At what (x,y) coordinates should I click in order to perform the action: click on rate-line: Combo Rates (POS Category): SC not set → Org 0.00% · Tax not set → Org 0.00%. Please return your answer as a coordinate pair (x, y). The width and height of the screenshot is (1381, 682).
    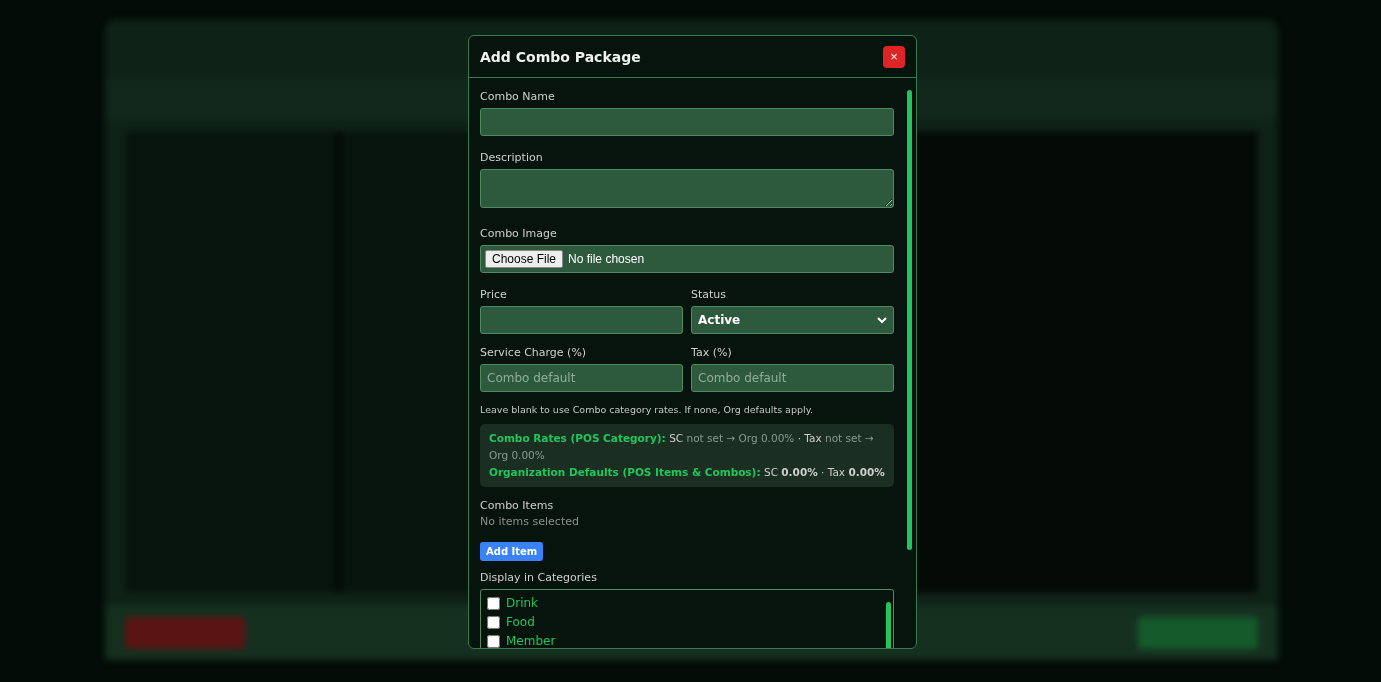
    Looking at the image, I should click on (682, 447).